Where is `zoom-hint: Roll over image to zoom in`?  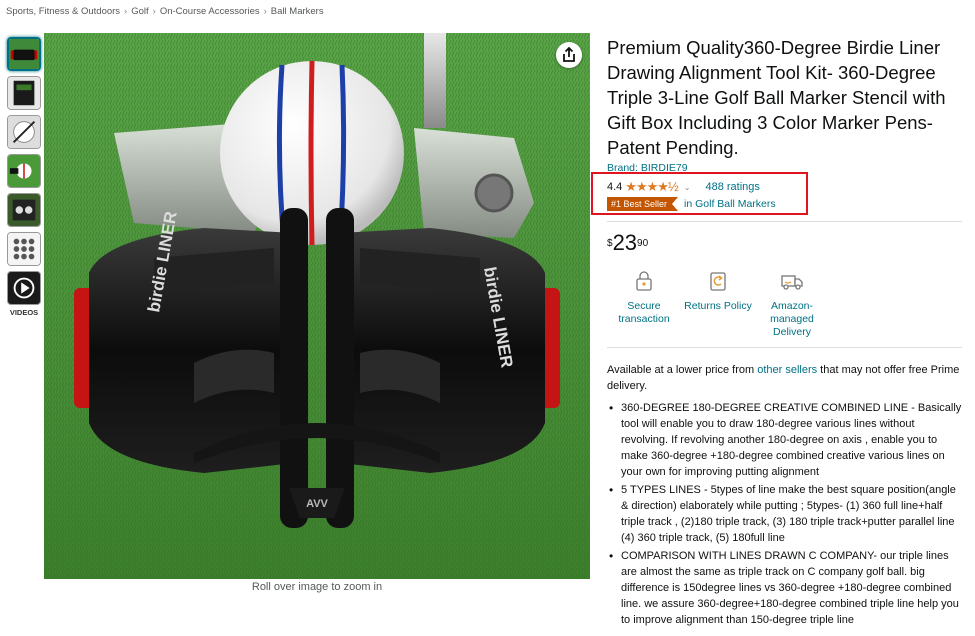 zoom-hint: Roll over image to zoom in is located at coordinates (317, 587).